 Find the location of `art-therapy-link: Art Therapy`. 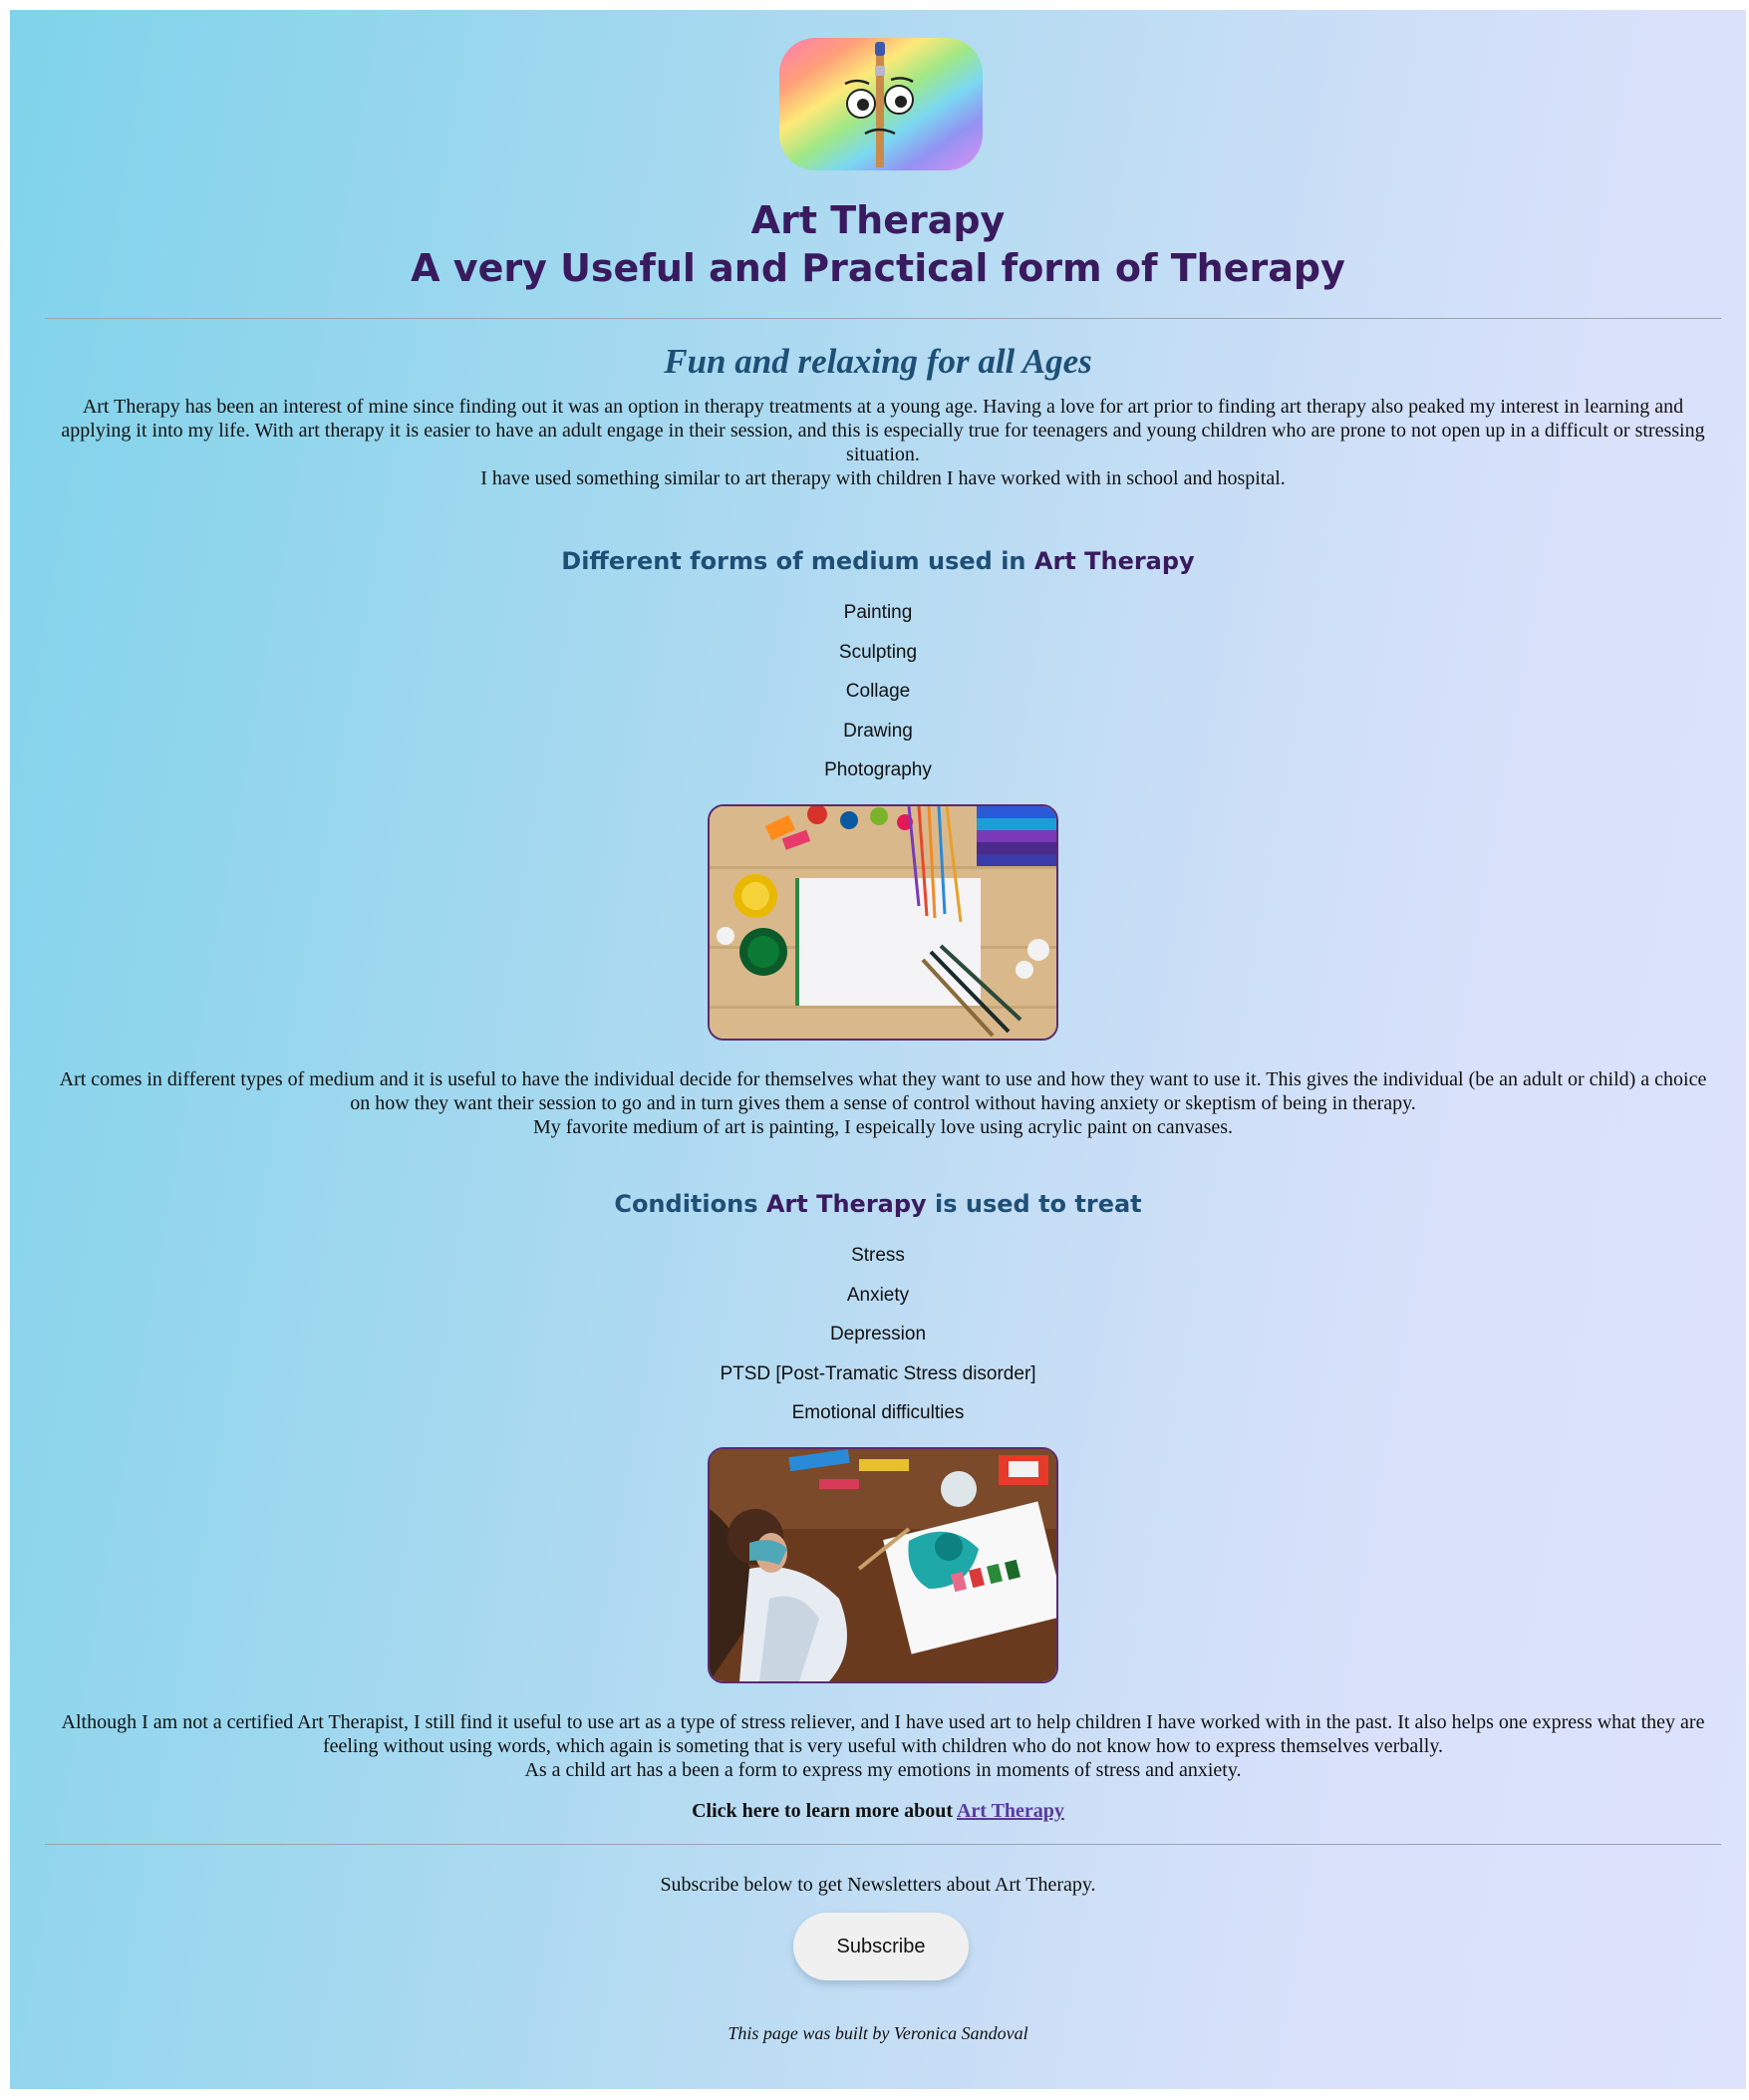

art-therapy-link: Art Therapy is located at coordinates (1011, 1811).